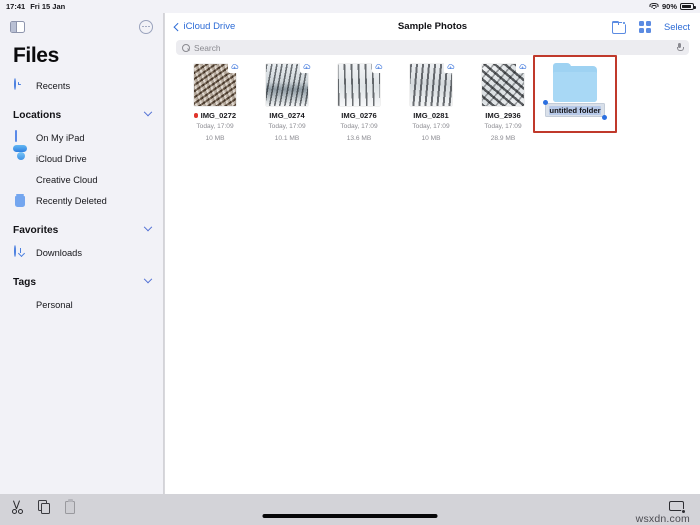 The image size is (700, 525). I want to click on status-bar-right: 90%, so click(672, 6).